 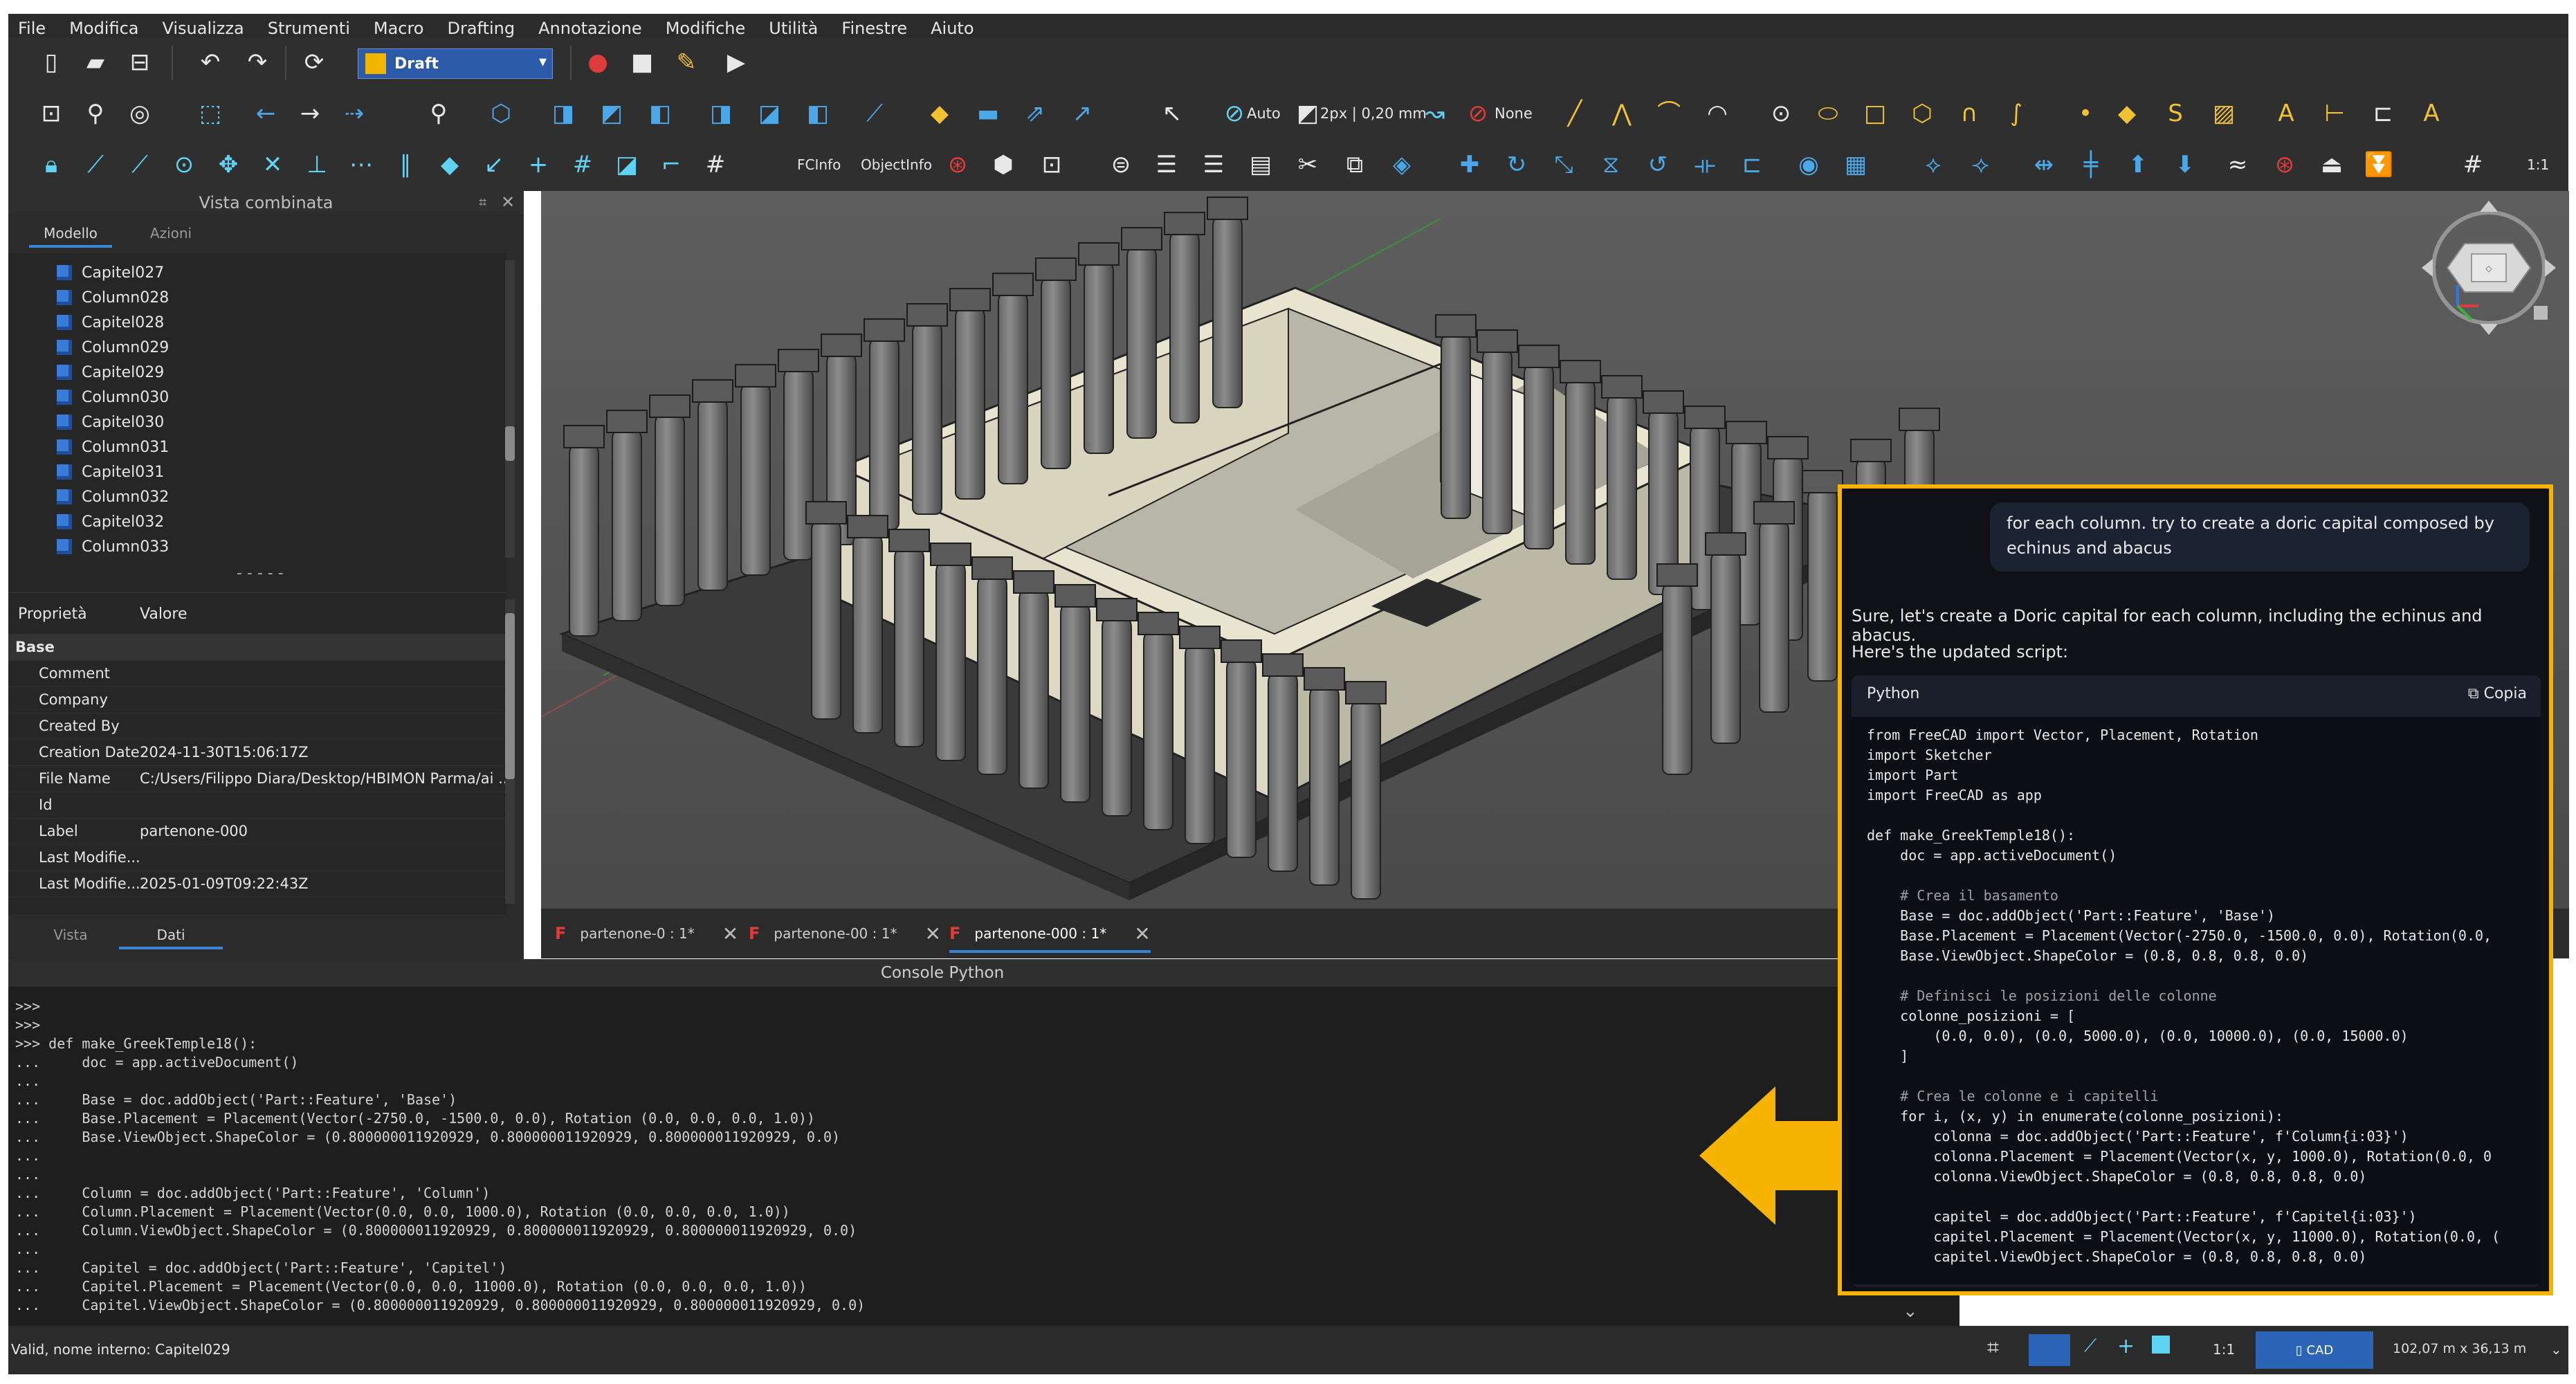 I want to click on rotate-icon: ↻, so click(x=1516, y=164).